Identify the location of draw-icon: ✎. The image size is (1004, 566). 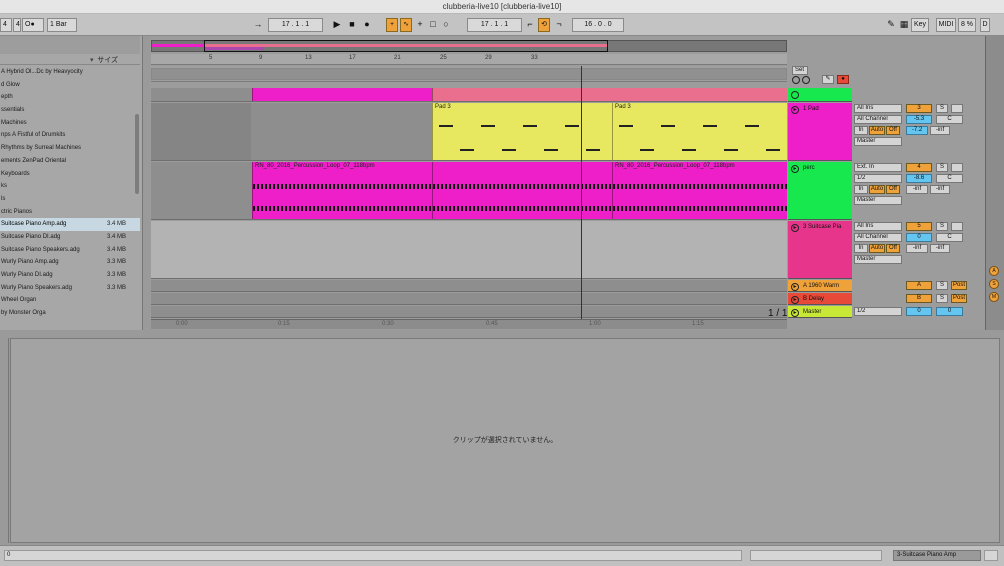
(828, 79).